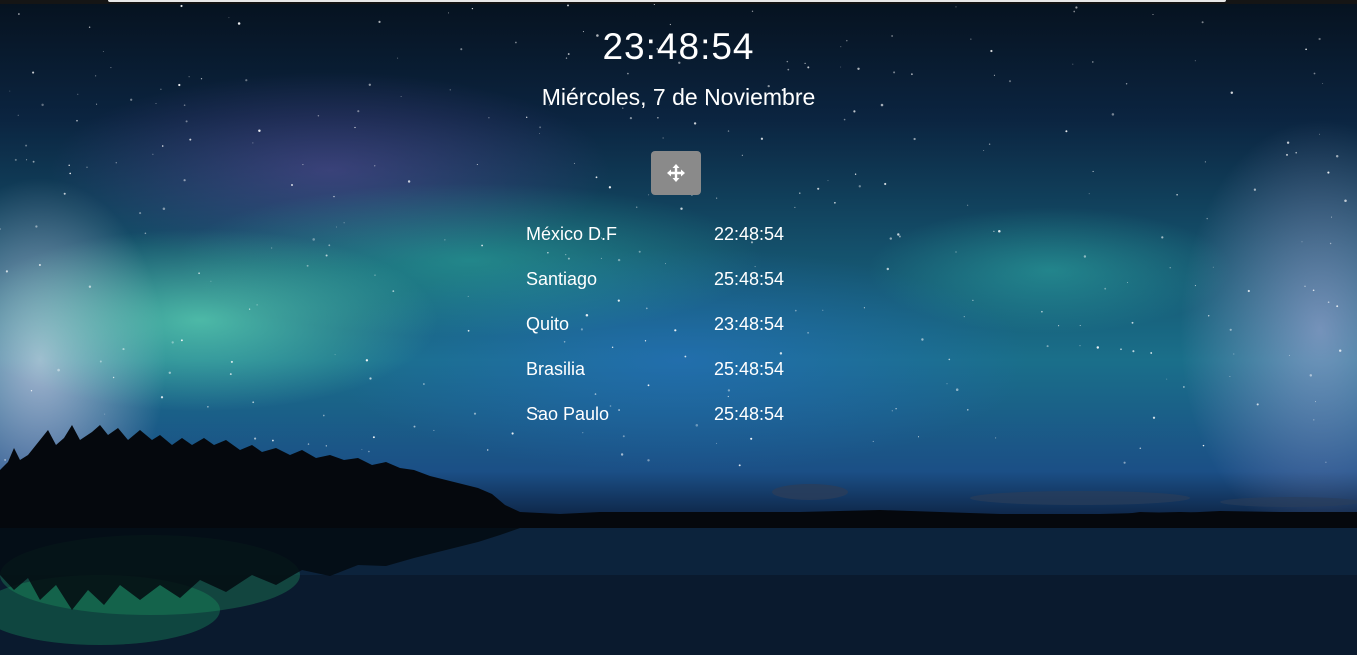 This screenshot has height=655, width=1357. What do you see at coordinates (676, 369) in the screenshot?
I see `timezone-row: Brasilia 25:48:54` at bounding box center [676, 369].